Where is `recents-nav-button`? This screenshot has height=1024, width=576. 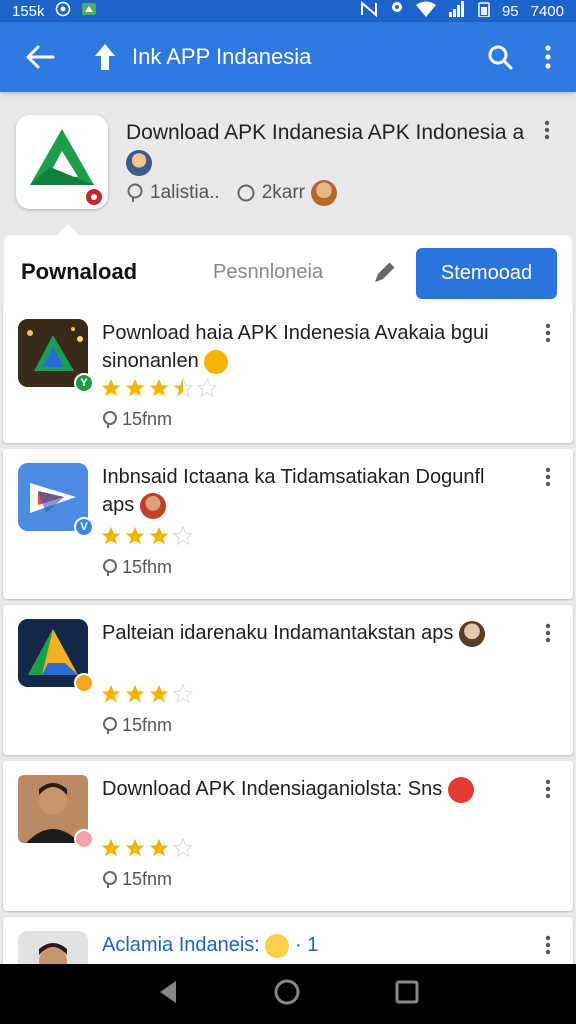
recents-nav-button is located at coordinates (407, 994).